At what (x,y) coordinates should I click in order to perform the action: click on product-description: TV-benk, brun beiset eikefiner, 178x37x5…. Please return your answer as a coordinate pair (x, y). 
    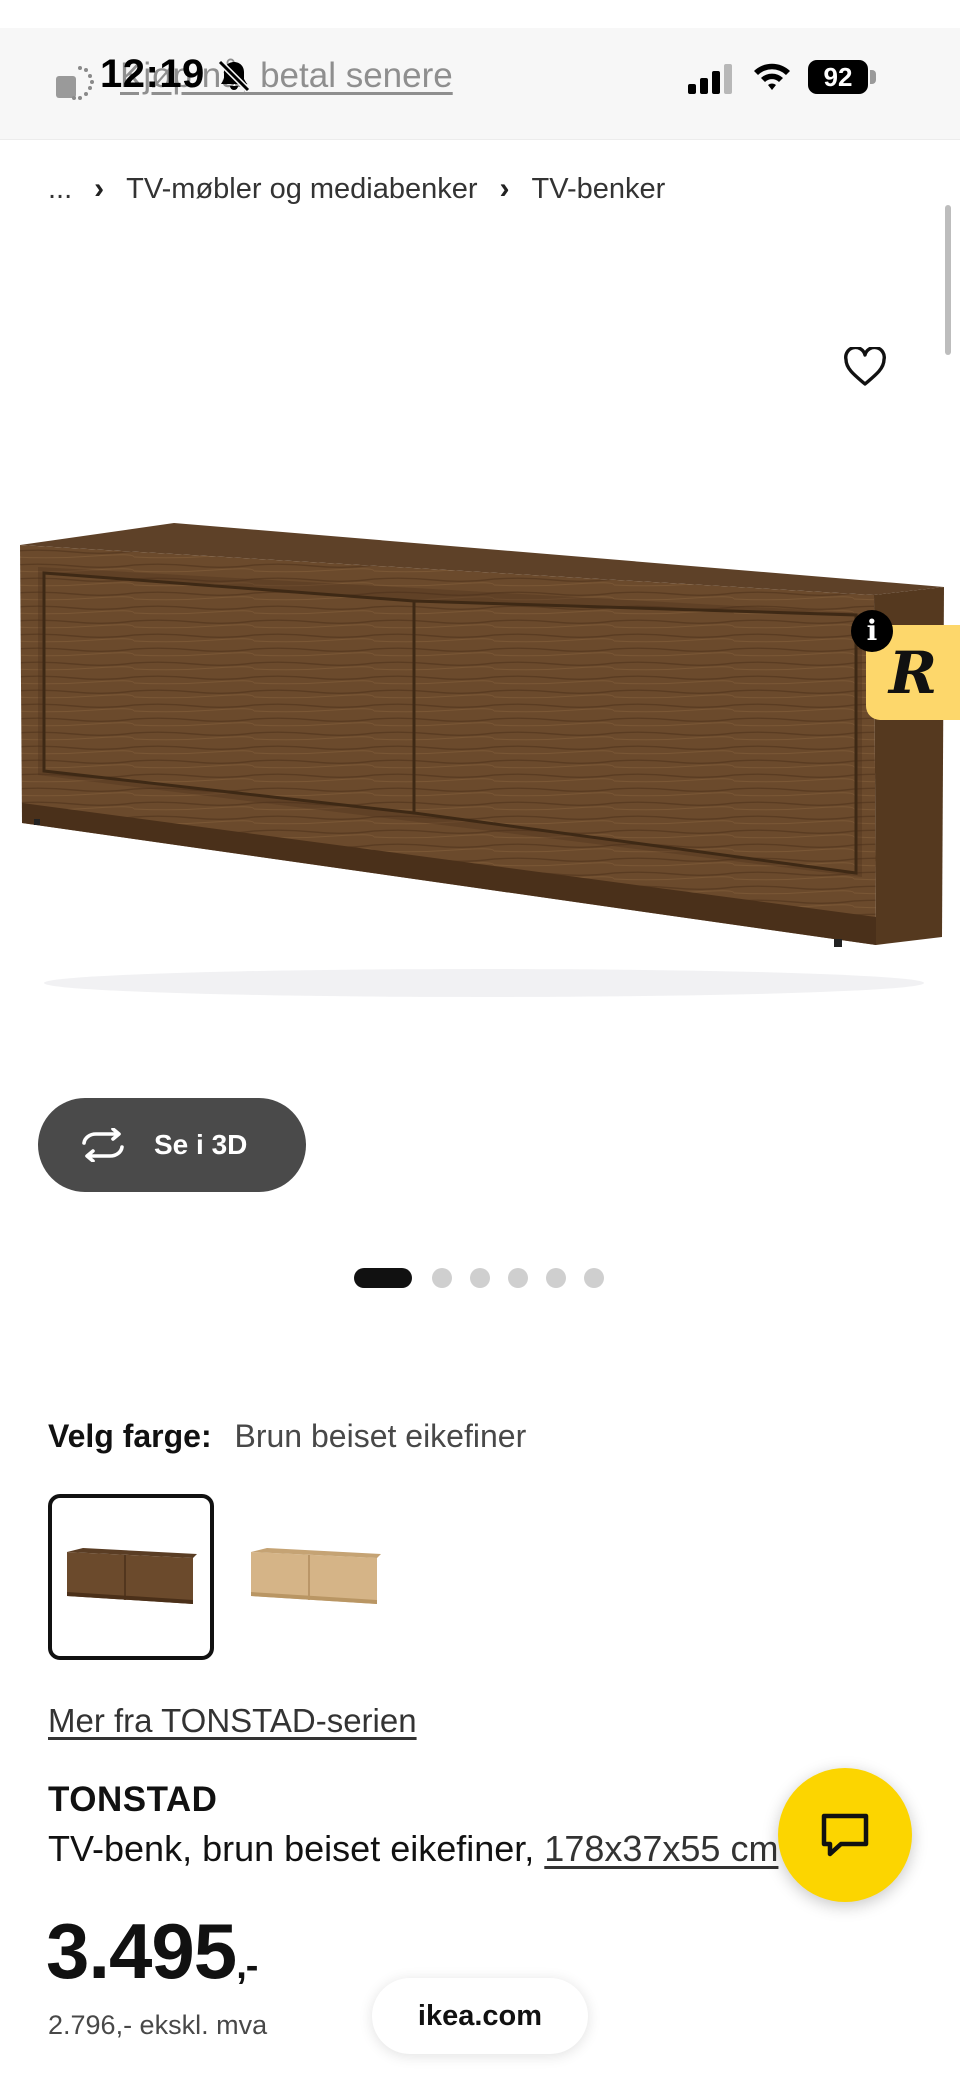
    Looking at the image, I should click on (413, 1849).